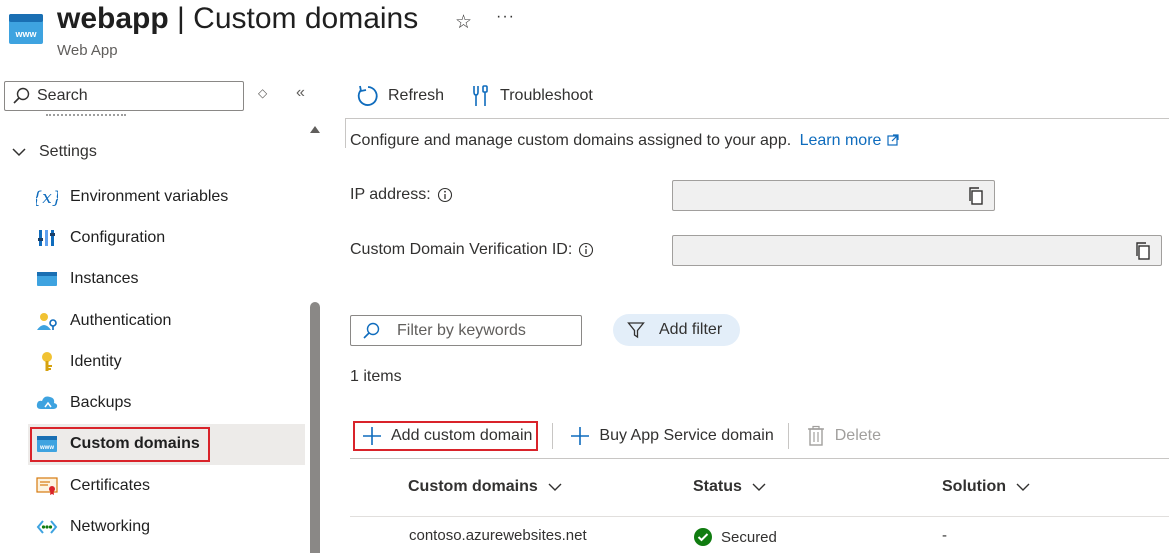 The width and height of the screenshot is (1169, 553). What do you see at coordinates (149, 196) in the screenshot?
I see `sidebar-item-label: Environment variables` at bounding box center [149, 196].